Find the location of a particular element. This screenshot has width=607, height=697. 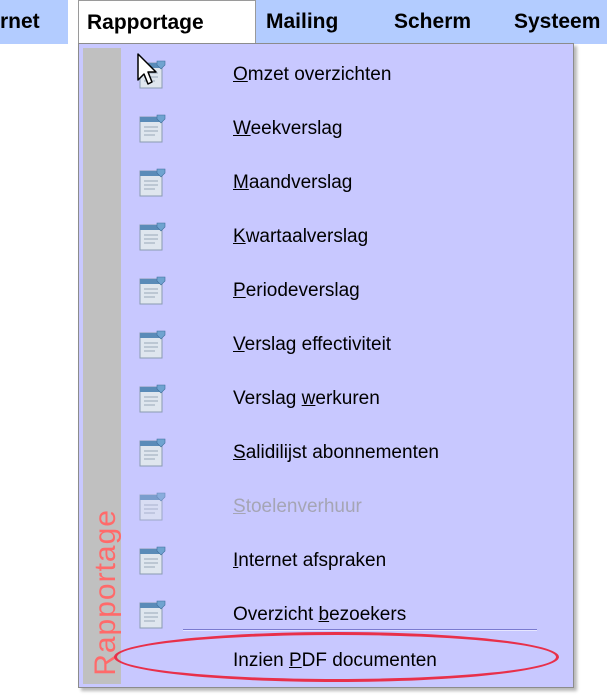

menu-rapportage: Rapportage is located at coordinates (167, 22).